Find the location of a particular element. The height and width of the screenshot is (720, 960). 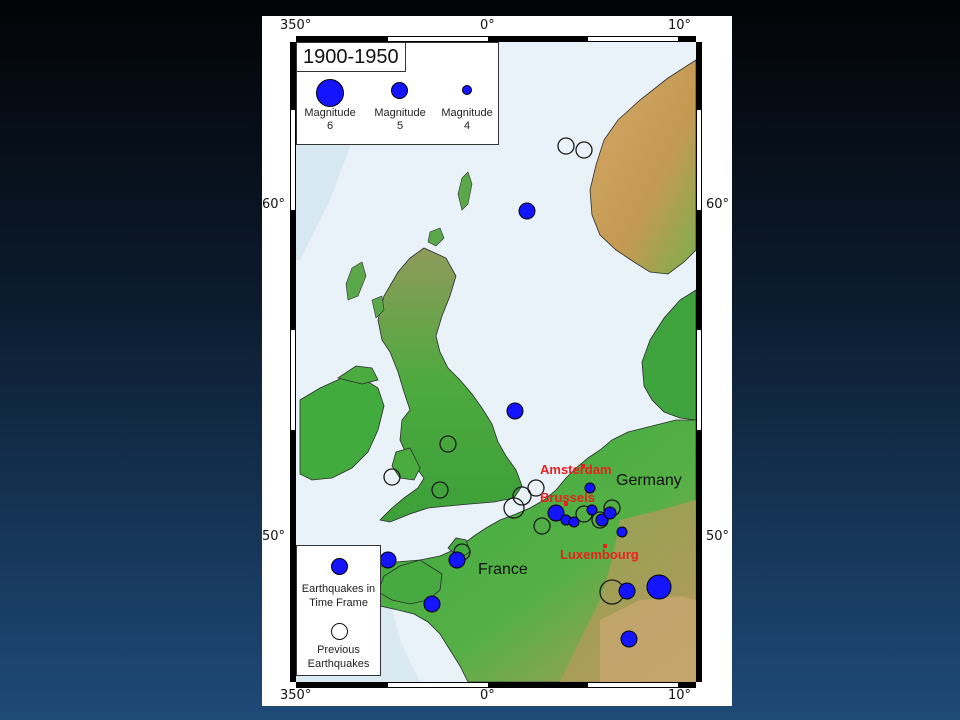

in-time-frame-label-line2: Time Frame is located at coordinates (338, 603).